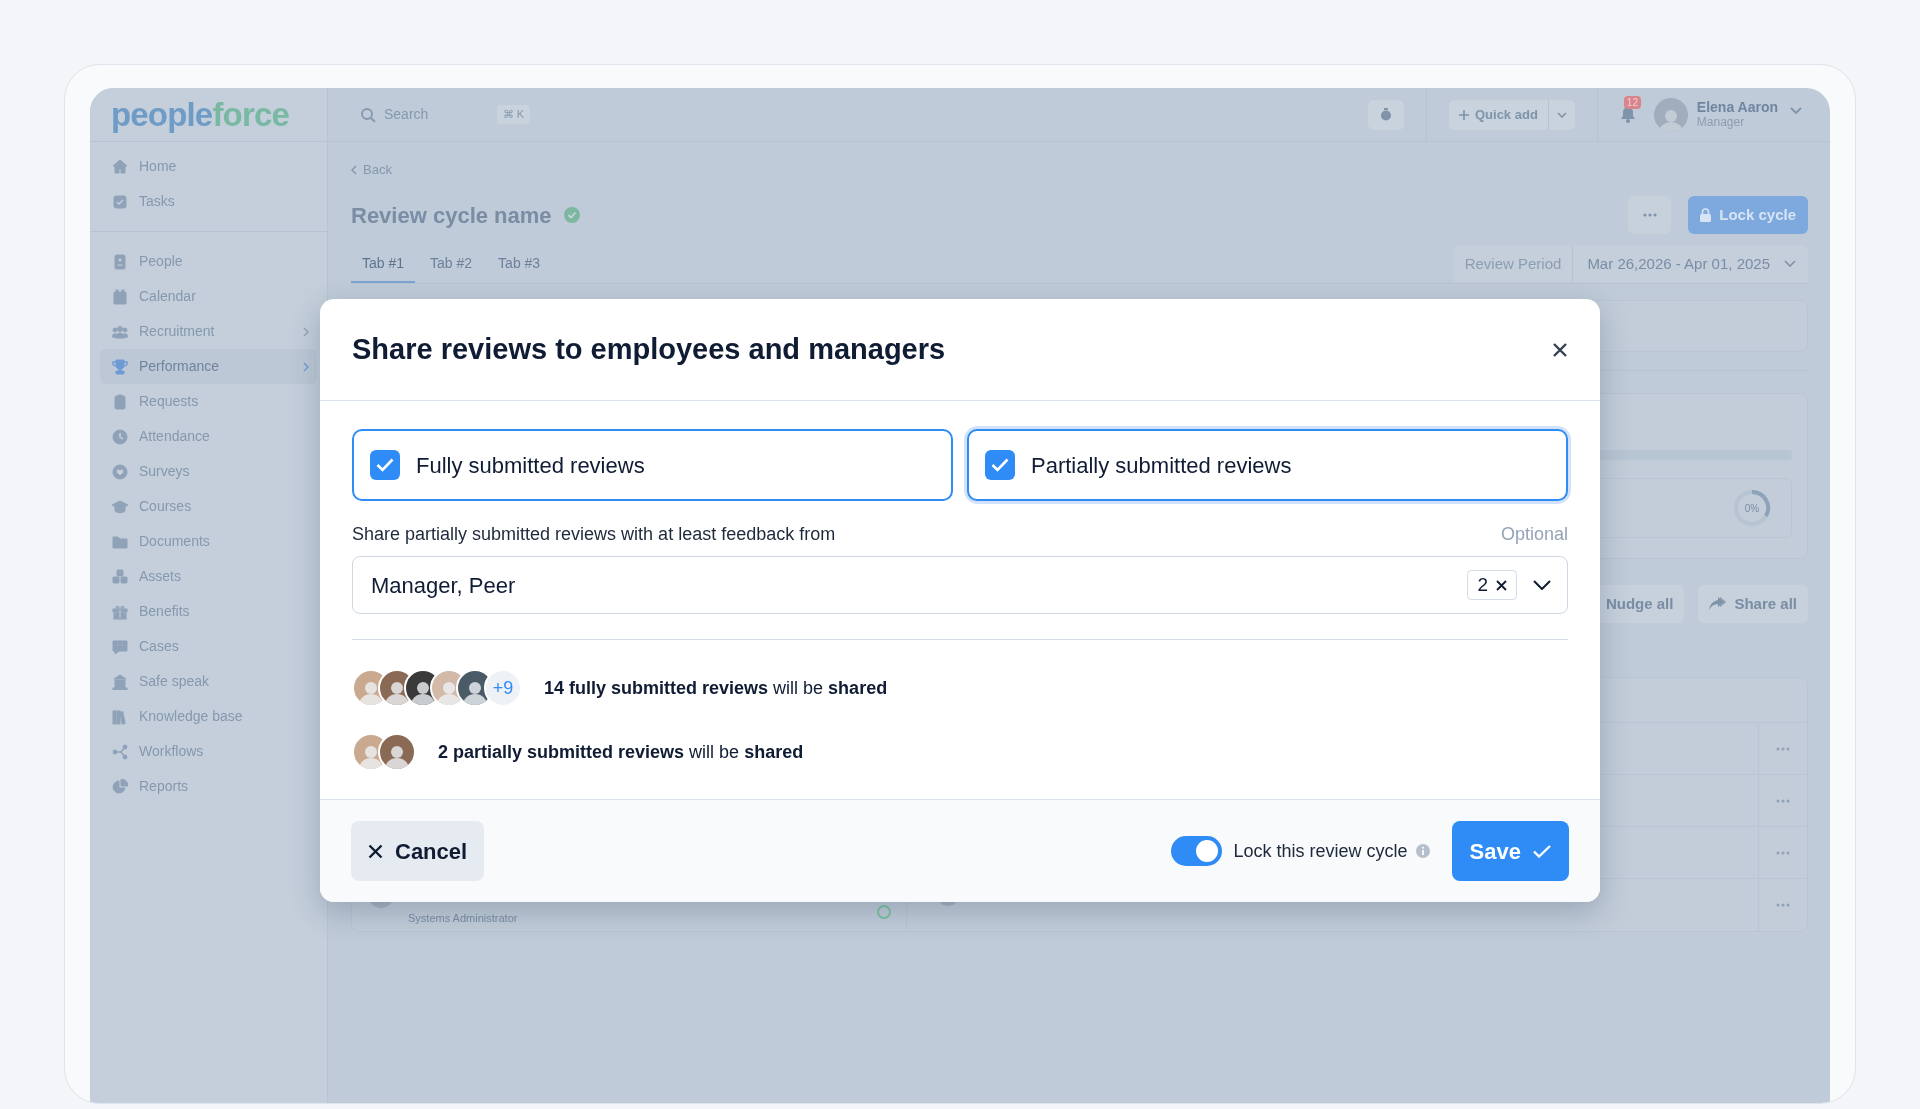 The image size is (1920, 1109). I want to click on pie-chart-icon, so click(120, 786).